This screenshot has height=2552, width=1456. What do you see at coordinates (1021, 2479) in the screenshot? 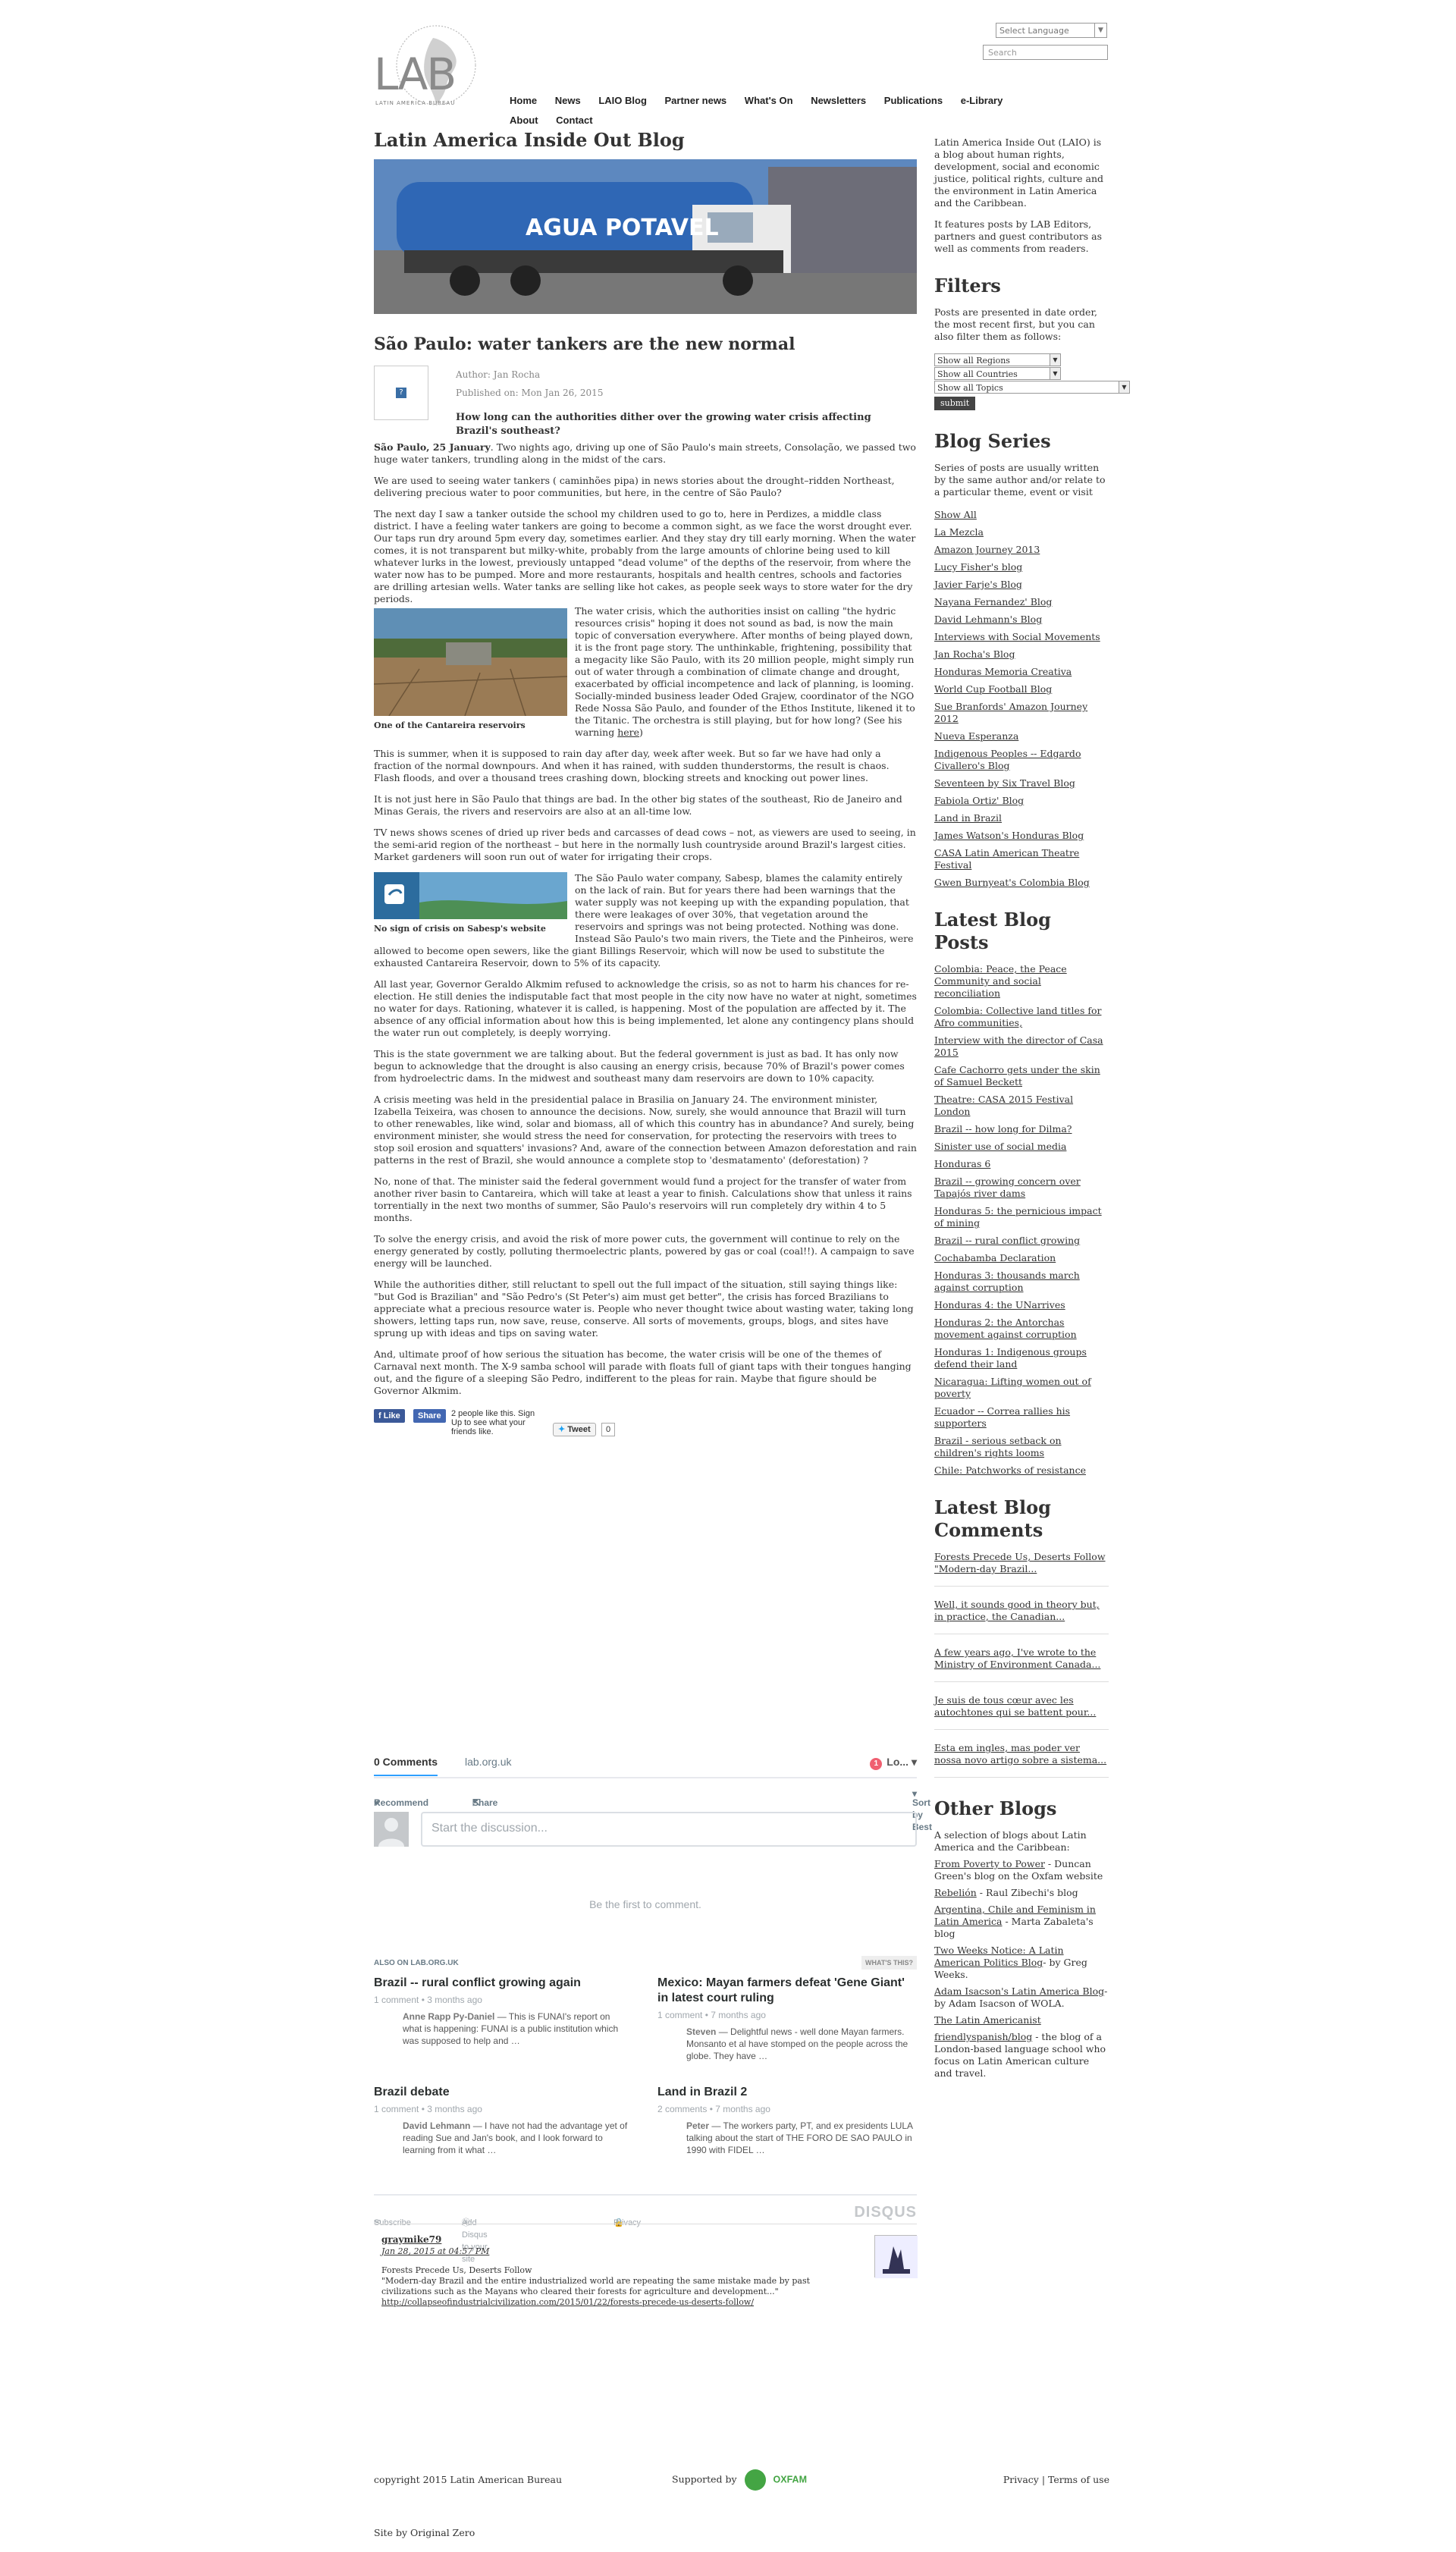
I see `privacy-link: Privacy` at bounding box center [1021, 2479].